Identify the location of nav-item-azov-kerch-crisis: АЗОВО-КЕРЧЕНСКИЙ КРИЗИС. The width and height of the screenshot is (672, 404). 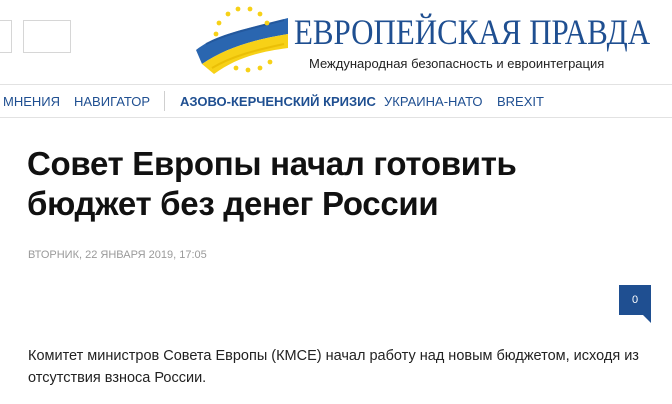
(278, 101).